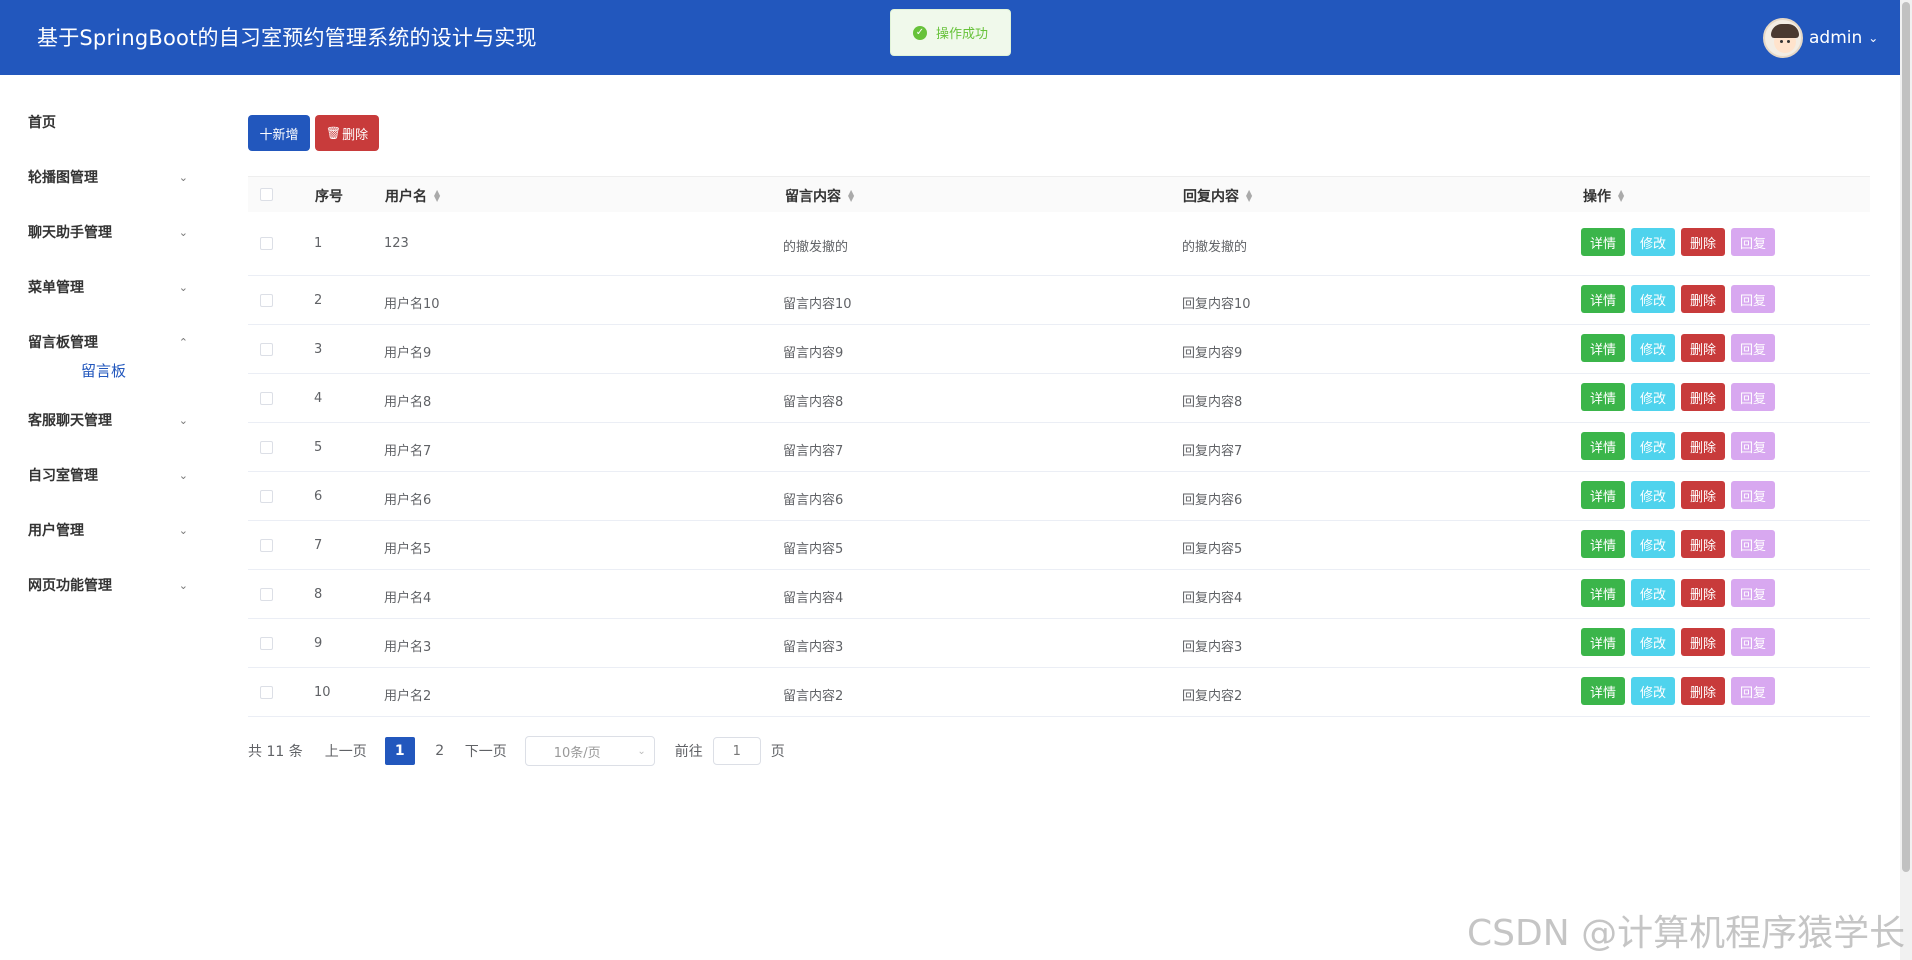 Image resolution: width=1912 pixels, height=960 pixels. What do you see at coordinates (108, 232) in the screenshot?
I see `sidebar-item-chat-assistant: 聊天助手管理 ⌄` at bounding box center [108, 232].